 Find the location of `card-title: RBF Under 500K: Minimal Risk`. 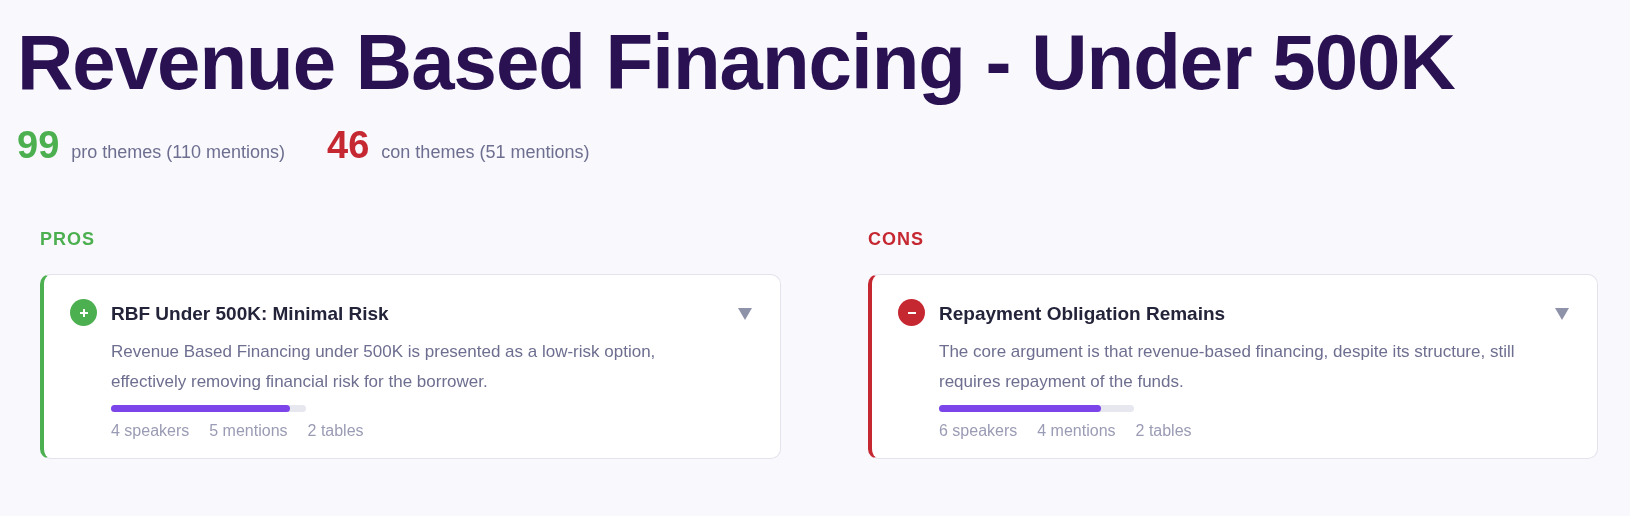

card-title: RBF Under 500K: Minimal Risk is located at coordinates (250, 314).